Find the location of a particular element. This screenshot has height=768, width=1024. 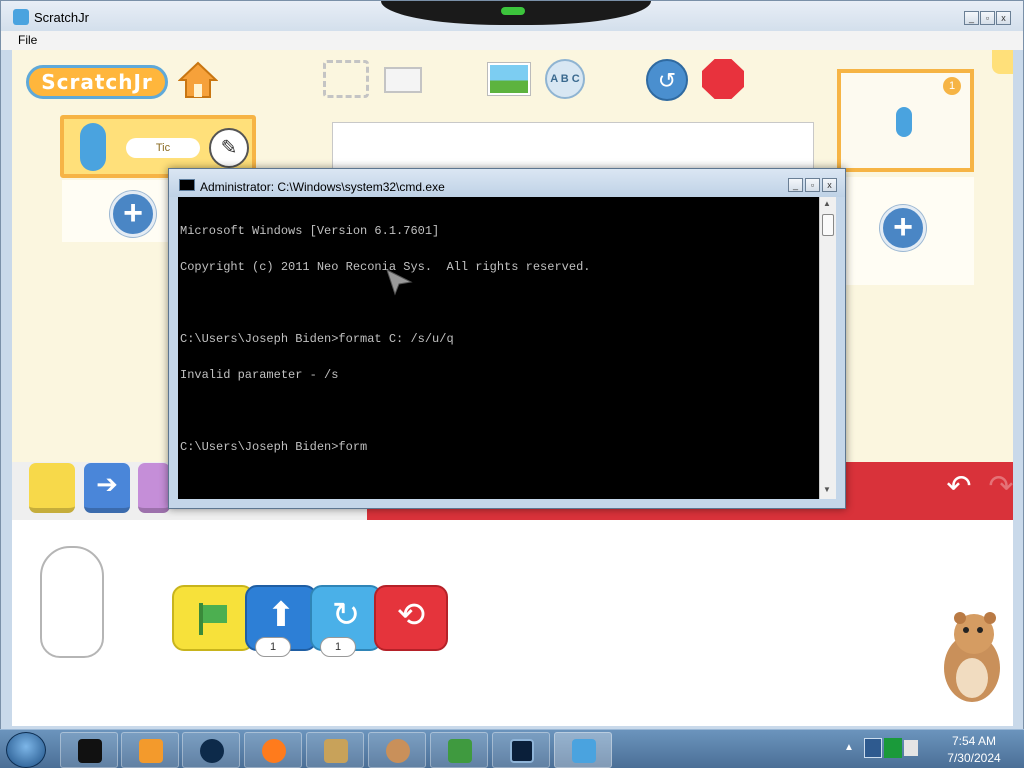

page-thumbnail: 1 is located at coordinates (905, 120).